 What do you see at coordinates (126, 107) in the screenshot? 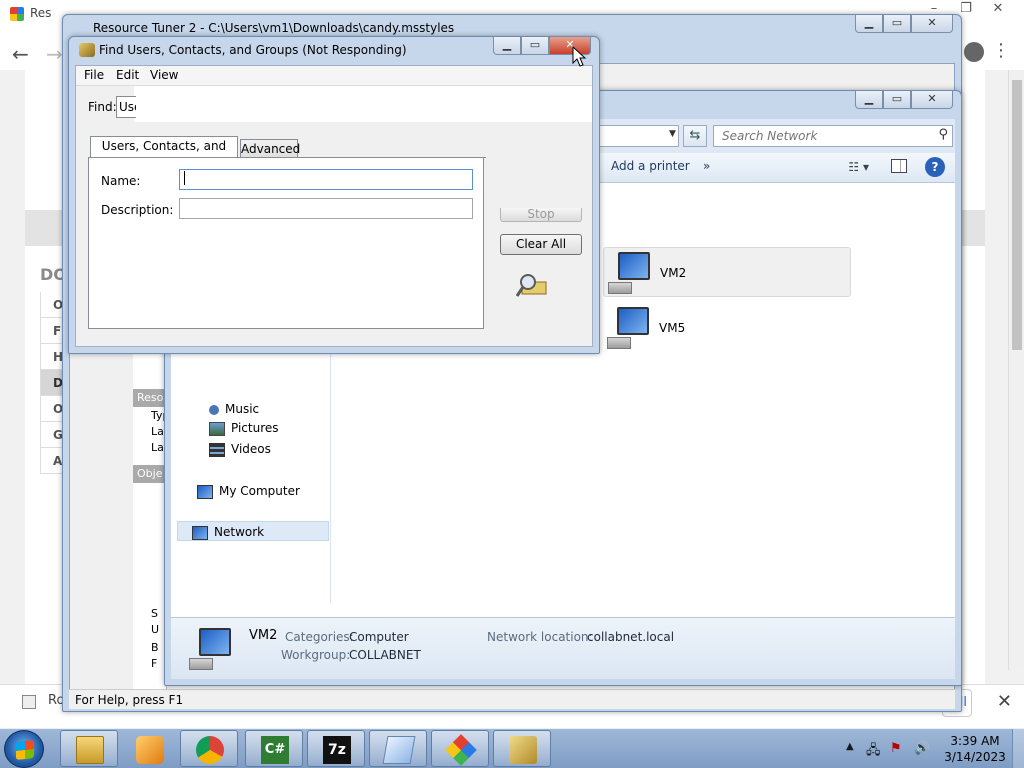
I see `find-type-combo: Use` at bounding box center [126, 107].